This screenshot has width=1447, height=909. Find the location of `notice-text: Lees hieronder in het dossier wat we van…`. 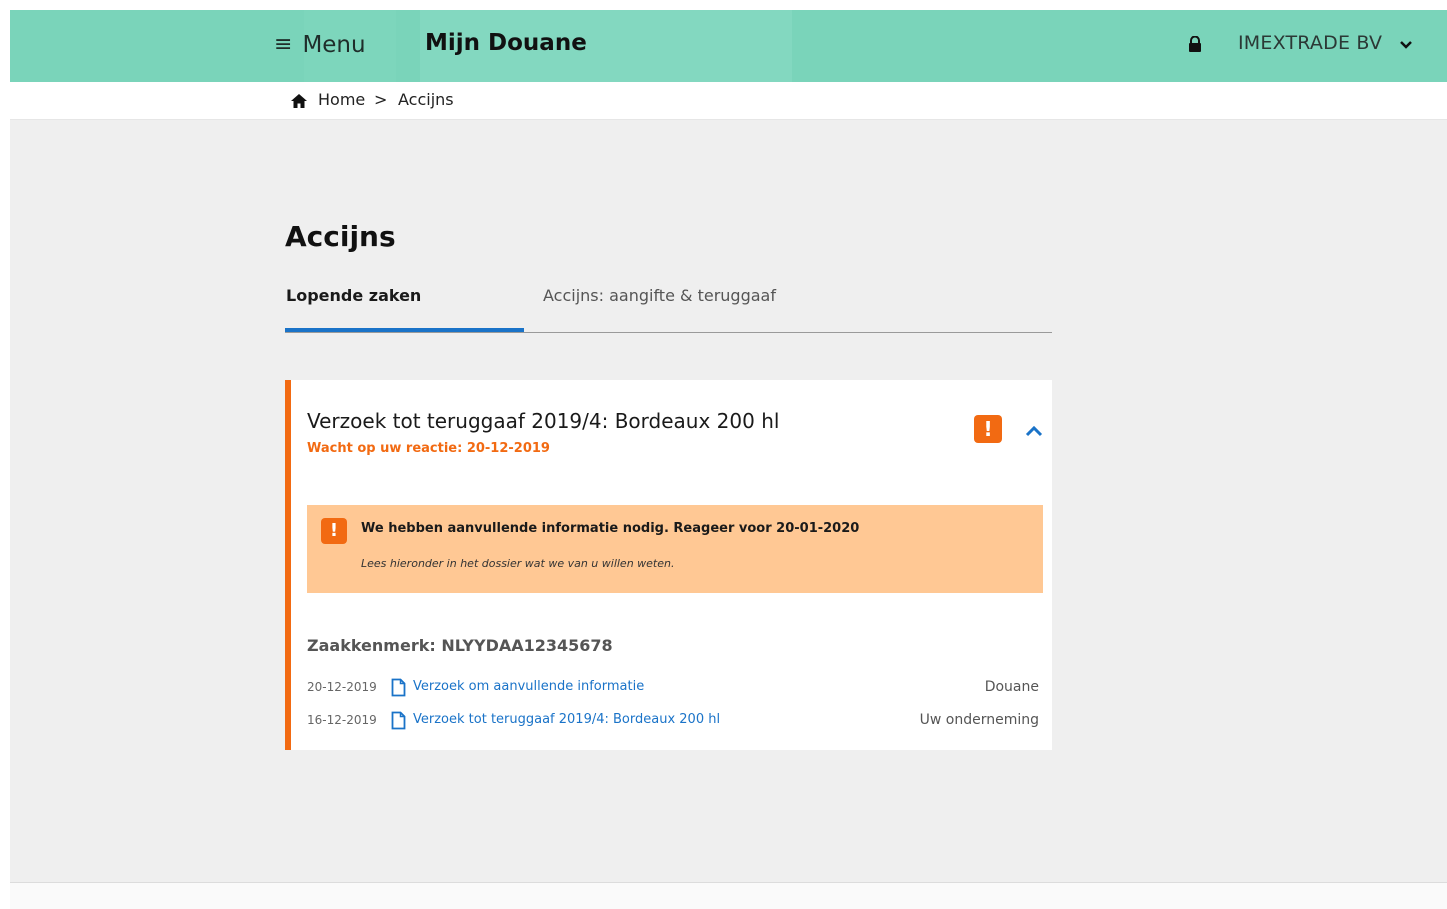

notice-text: Lees hieronder in het dossier wat we van… is located at coordinates (518, 563).